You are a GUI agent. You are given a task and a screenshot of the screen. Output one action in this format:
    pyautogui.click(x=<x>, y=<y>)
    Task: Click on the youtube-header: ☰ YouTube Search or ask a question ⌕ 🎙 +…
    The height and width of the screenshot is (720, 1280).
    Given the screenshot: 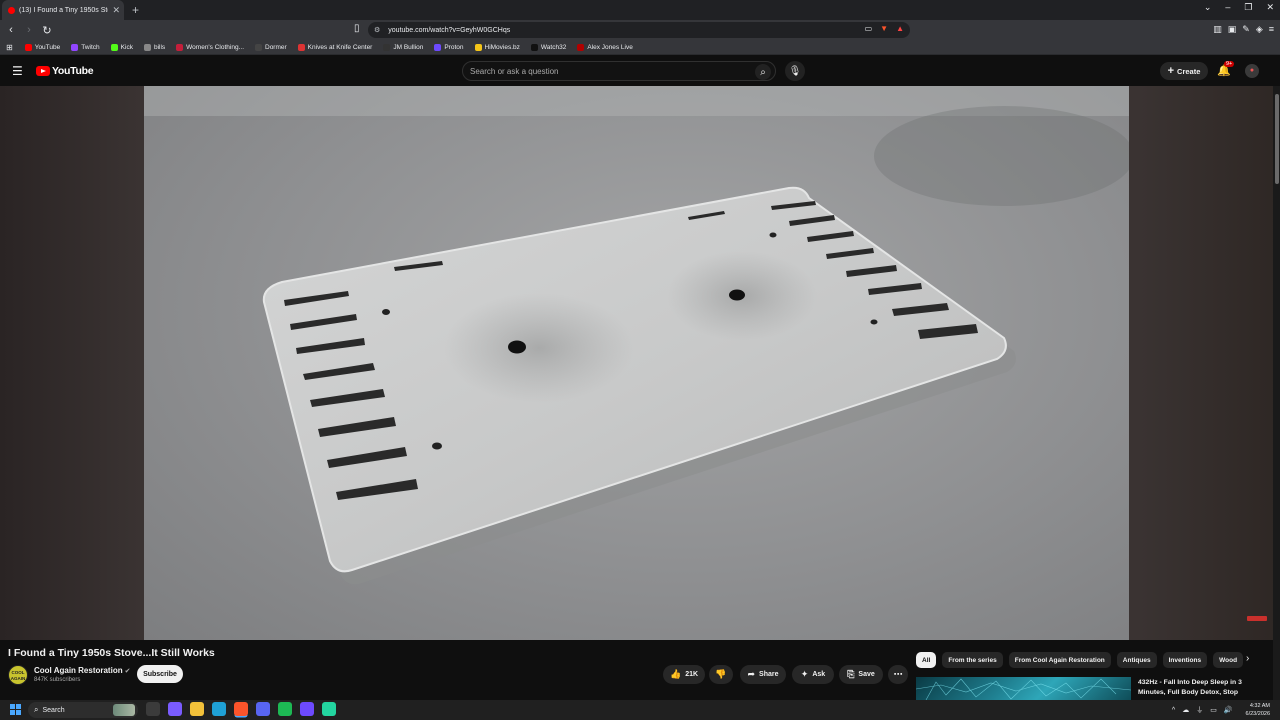 What is the action you would take?
    pyautogui.click(x=640, y=71)
    